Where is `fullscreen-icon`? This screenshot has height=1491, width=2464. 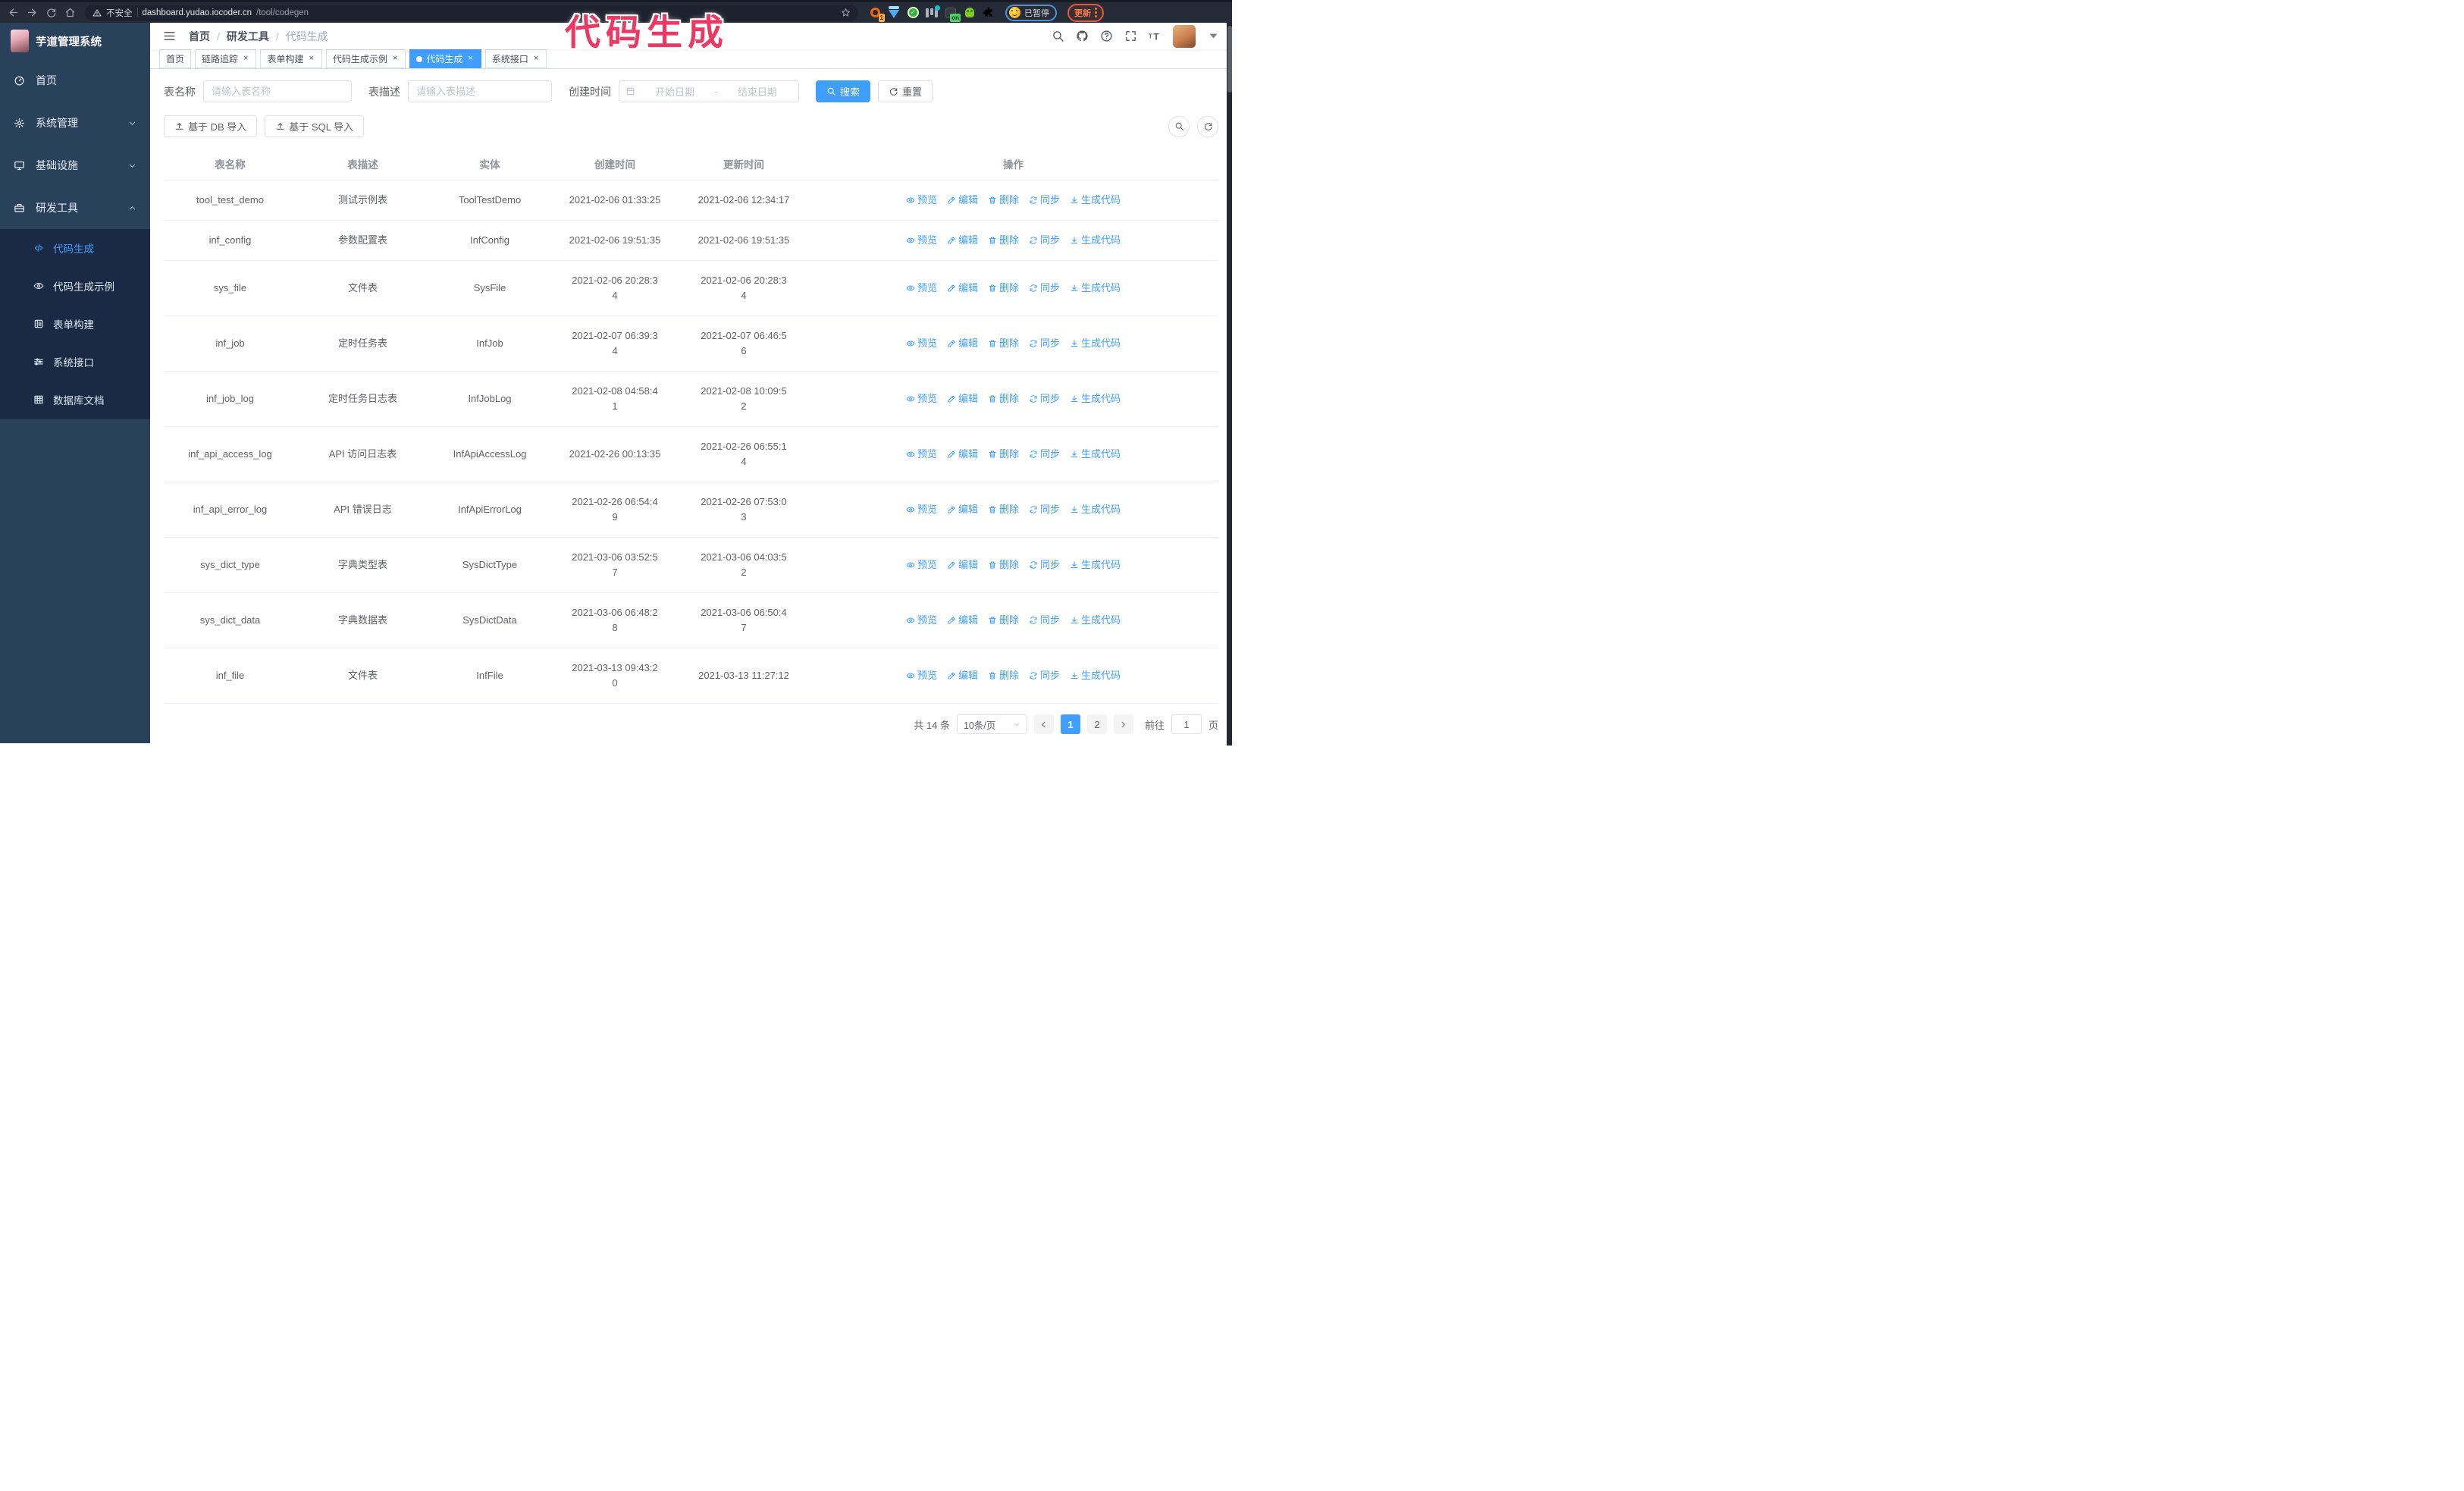
fullscreen-icon is located at coordinates (1131, 36).